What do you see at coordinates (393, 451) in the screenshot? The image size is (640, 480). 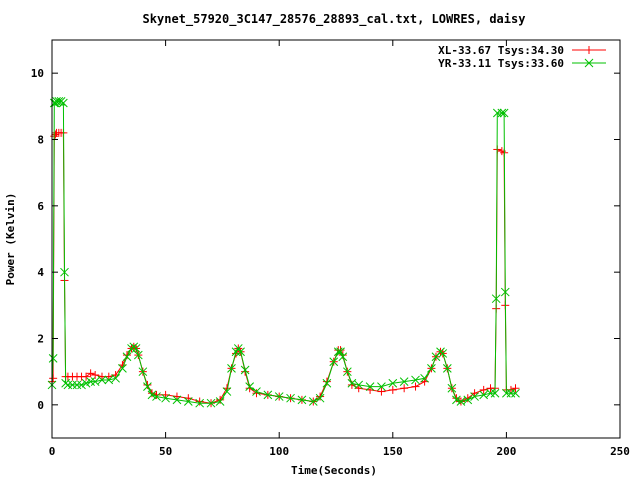 I see `x-tick-label: 150` at bounding box center [393, 451].